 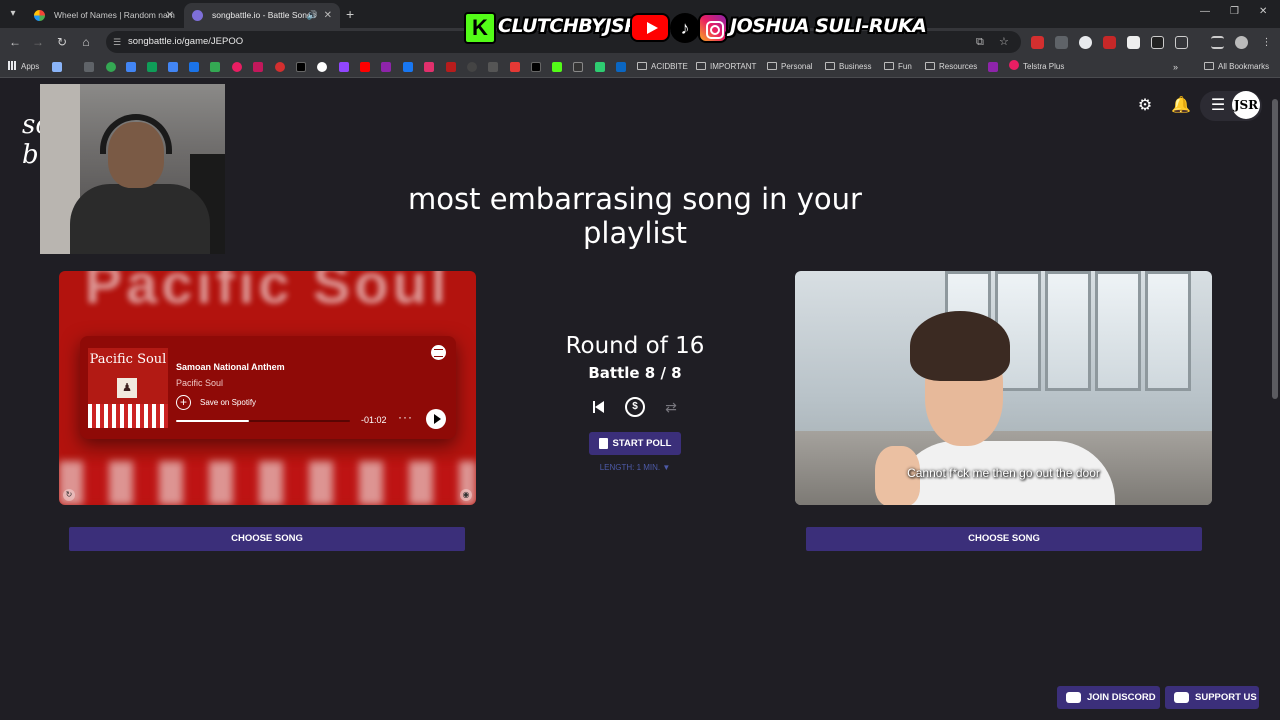 What do you see at coordinates (662, 67) in the screenshot?
I see `bookmark-acidbite: ACIDBITE` at bounding box center [662, 67].